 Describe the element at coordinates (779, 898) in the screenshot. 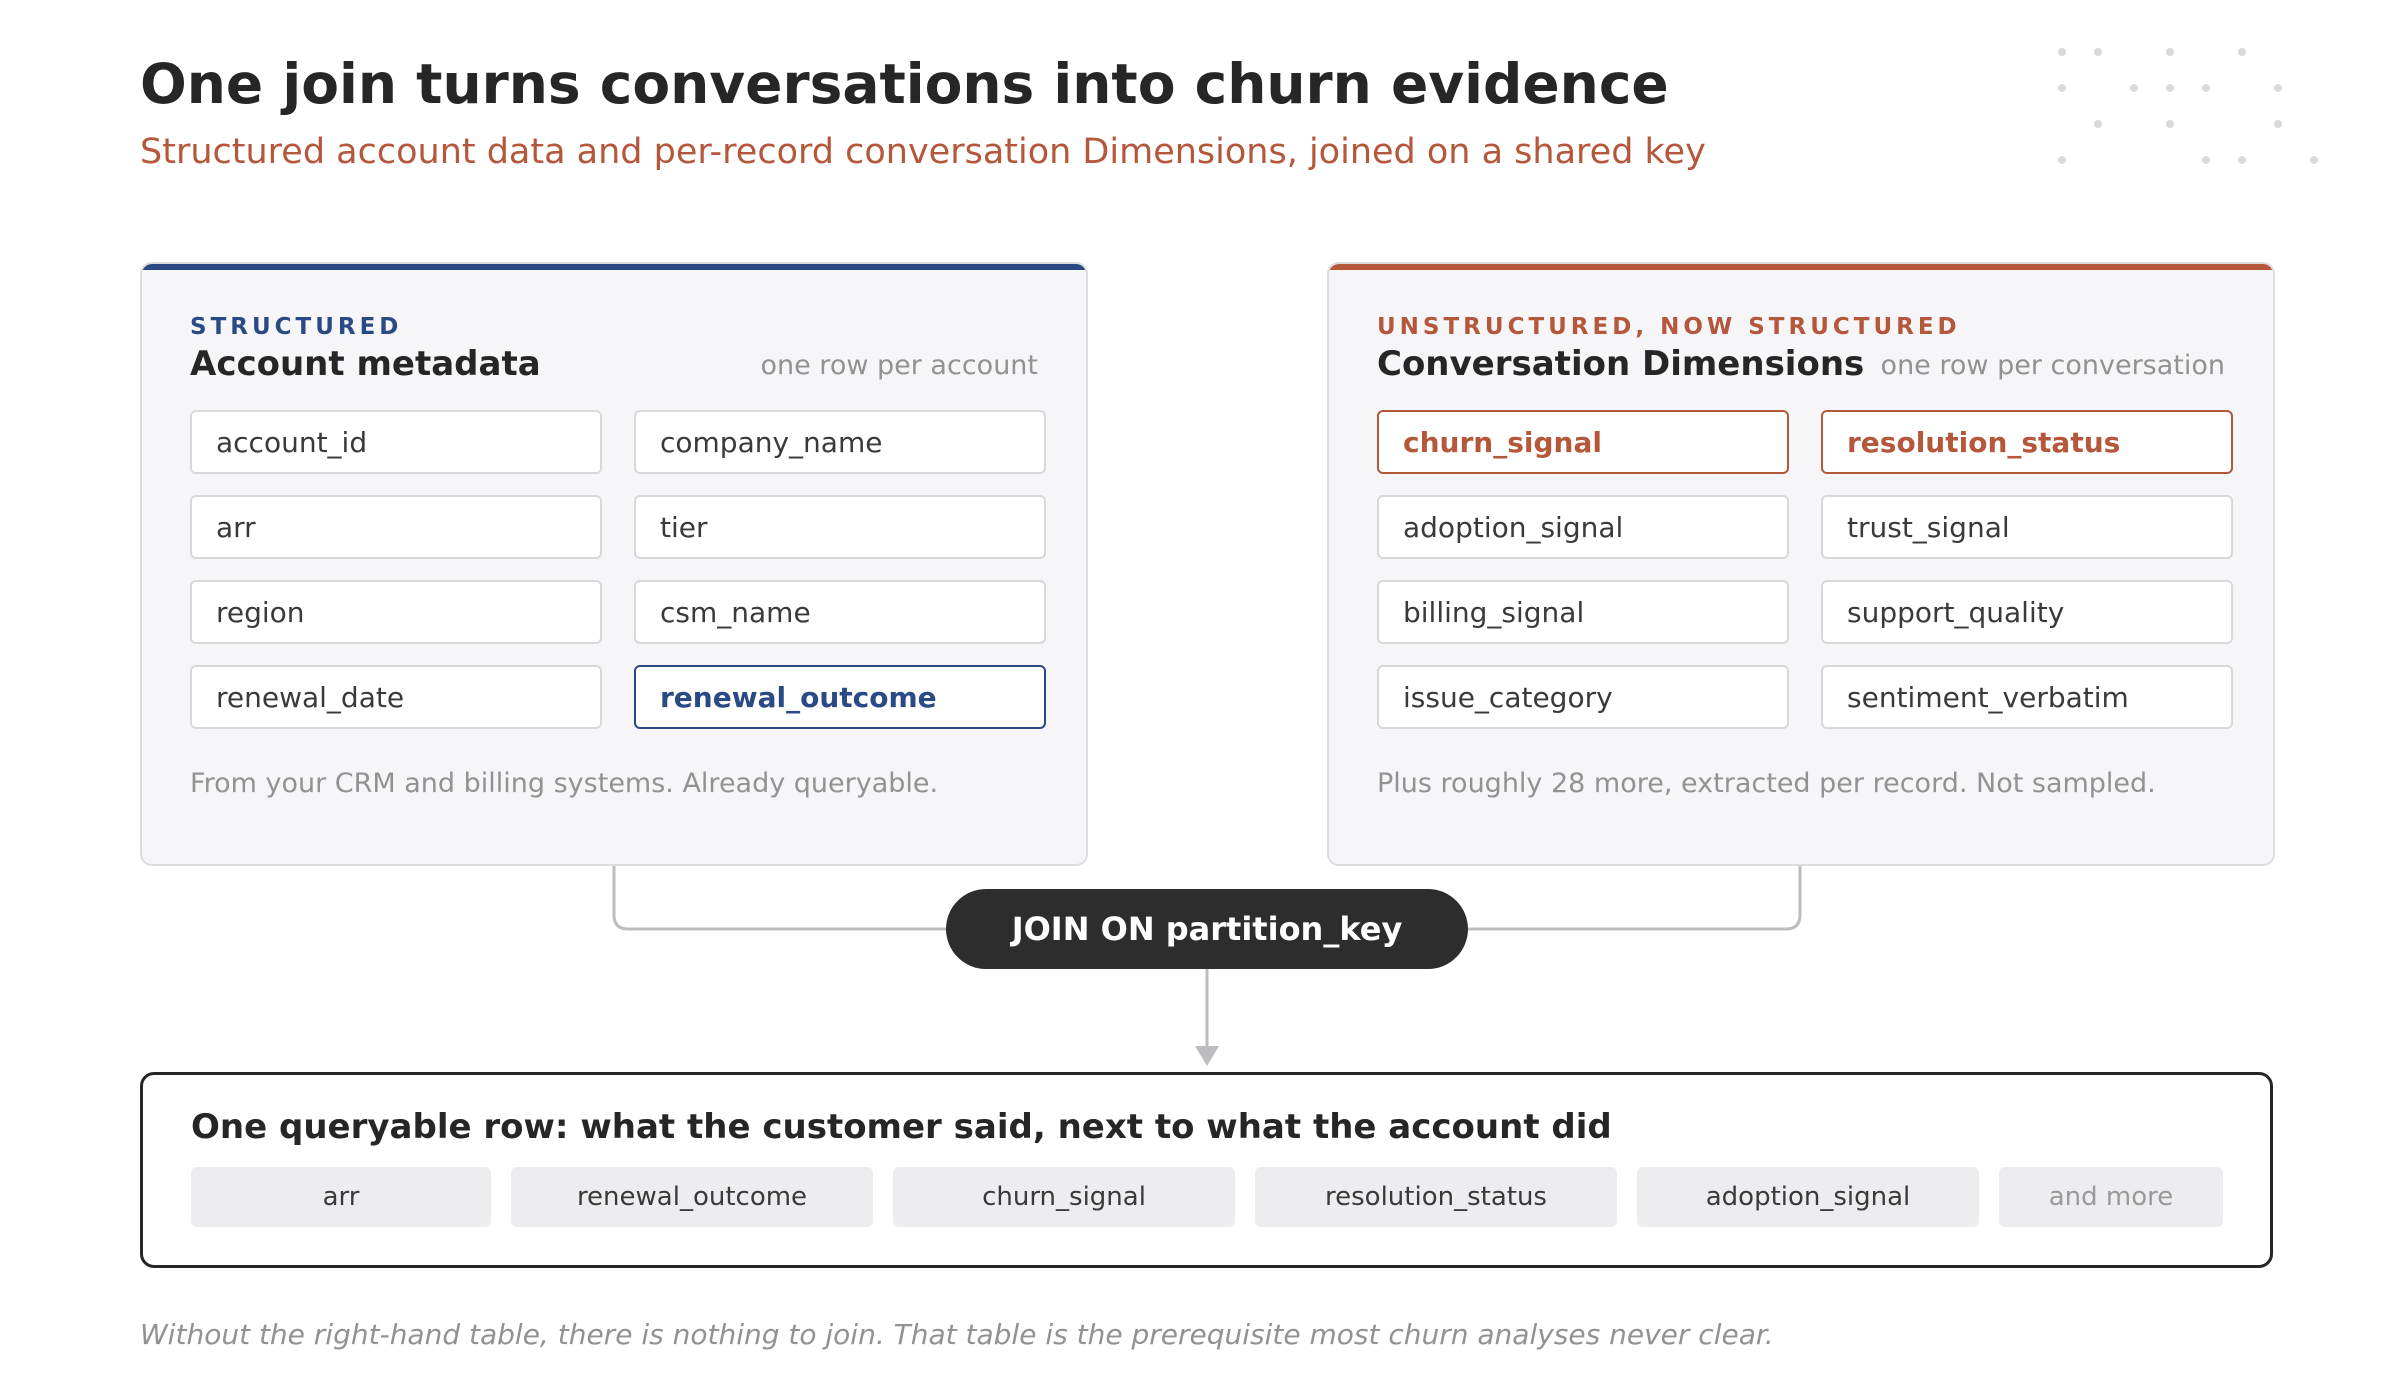

I see `left-connector` at that location.